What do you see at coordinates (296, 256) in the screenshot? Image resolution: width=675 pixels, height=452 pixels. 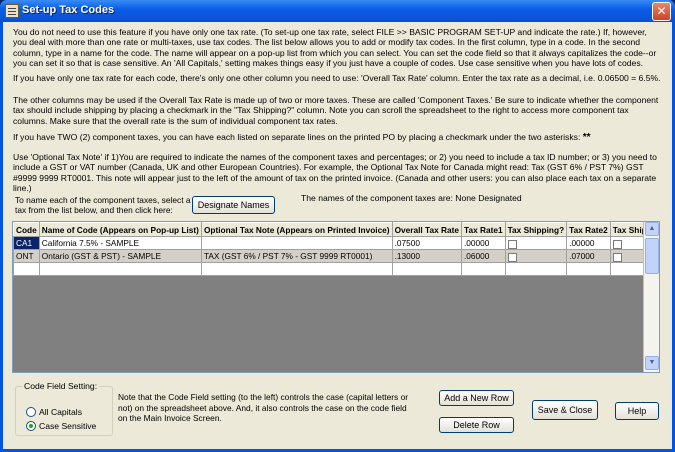 I see `cell-note: TAX (GST 6% / PST 7% - GST 9999 RT0001)` at bounding box center [296, 256].